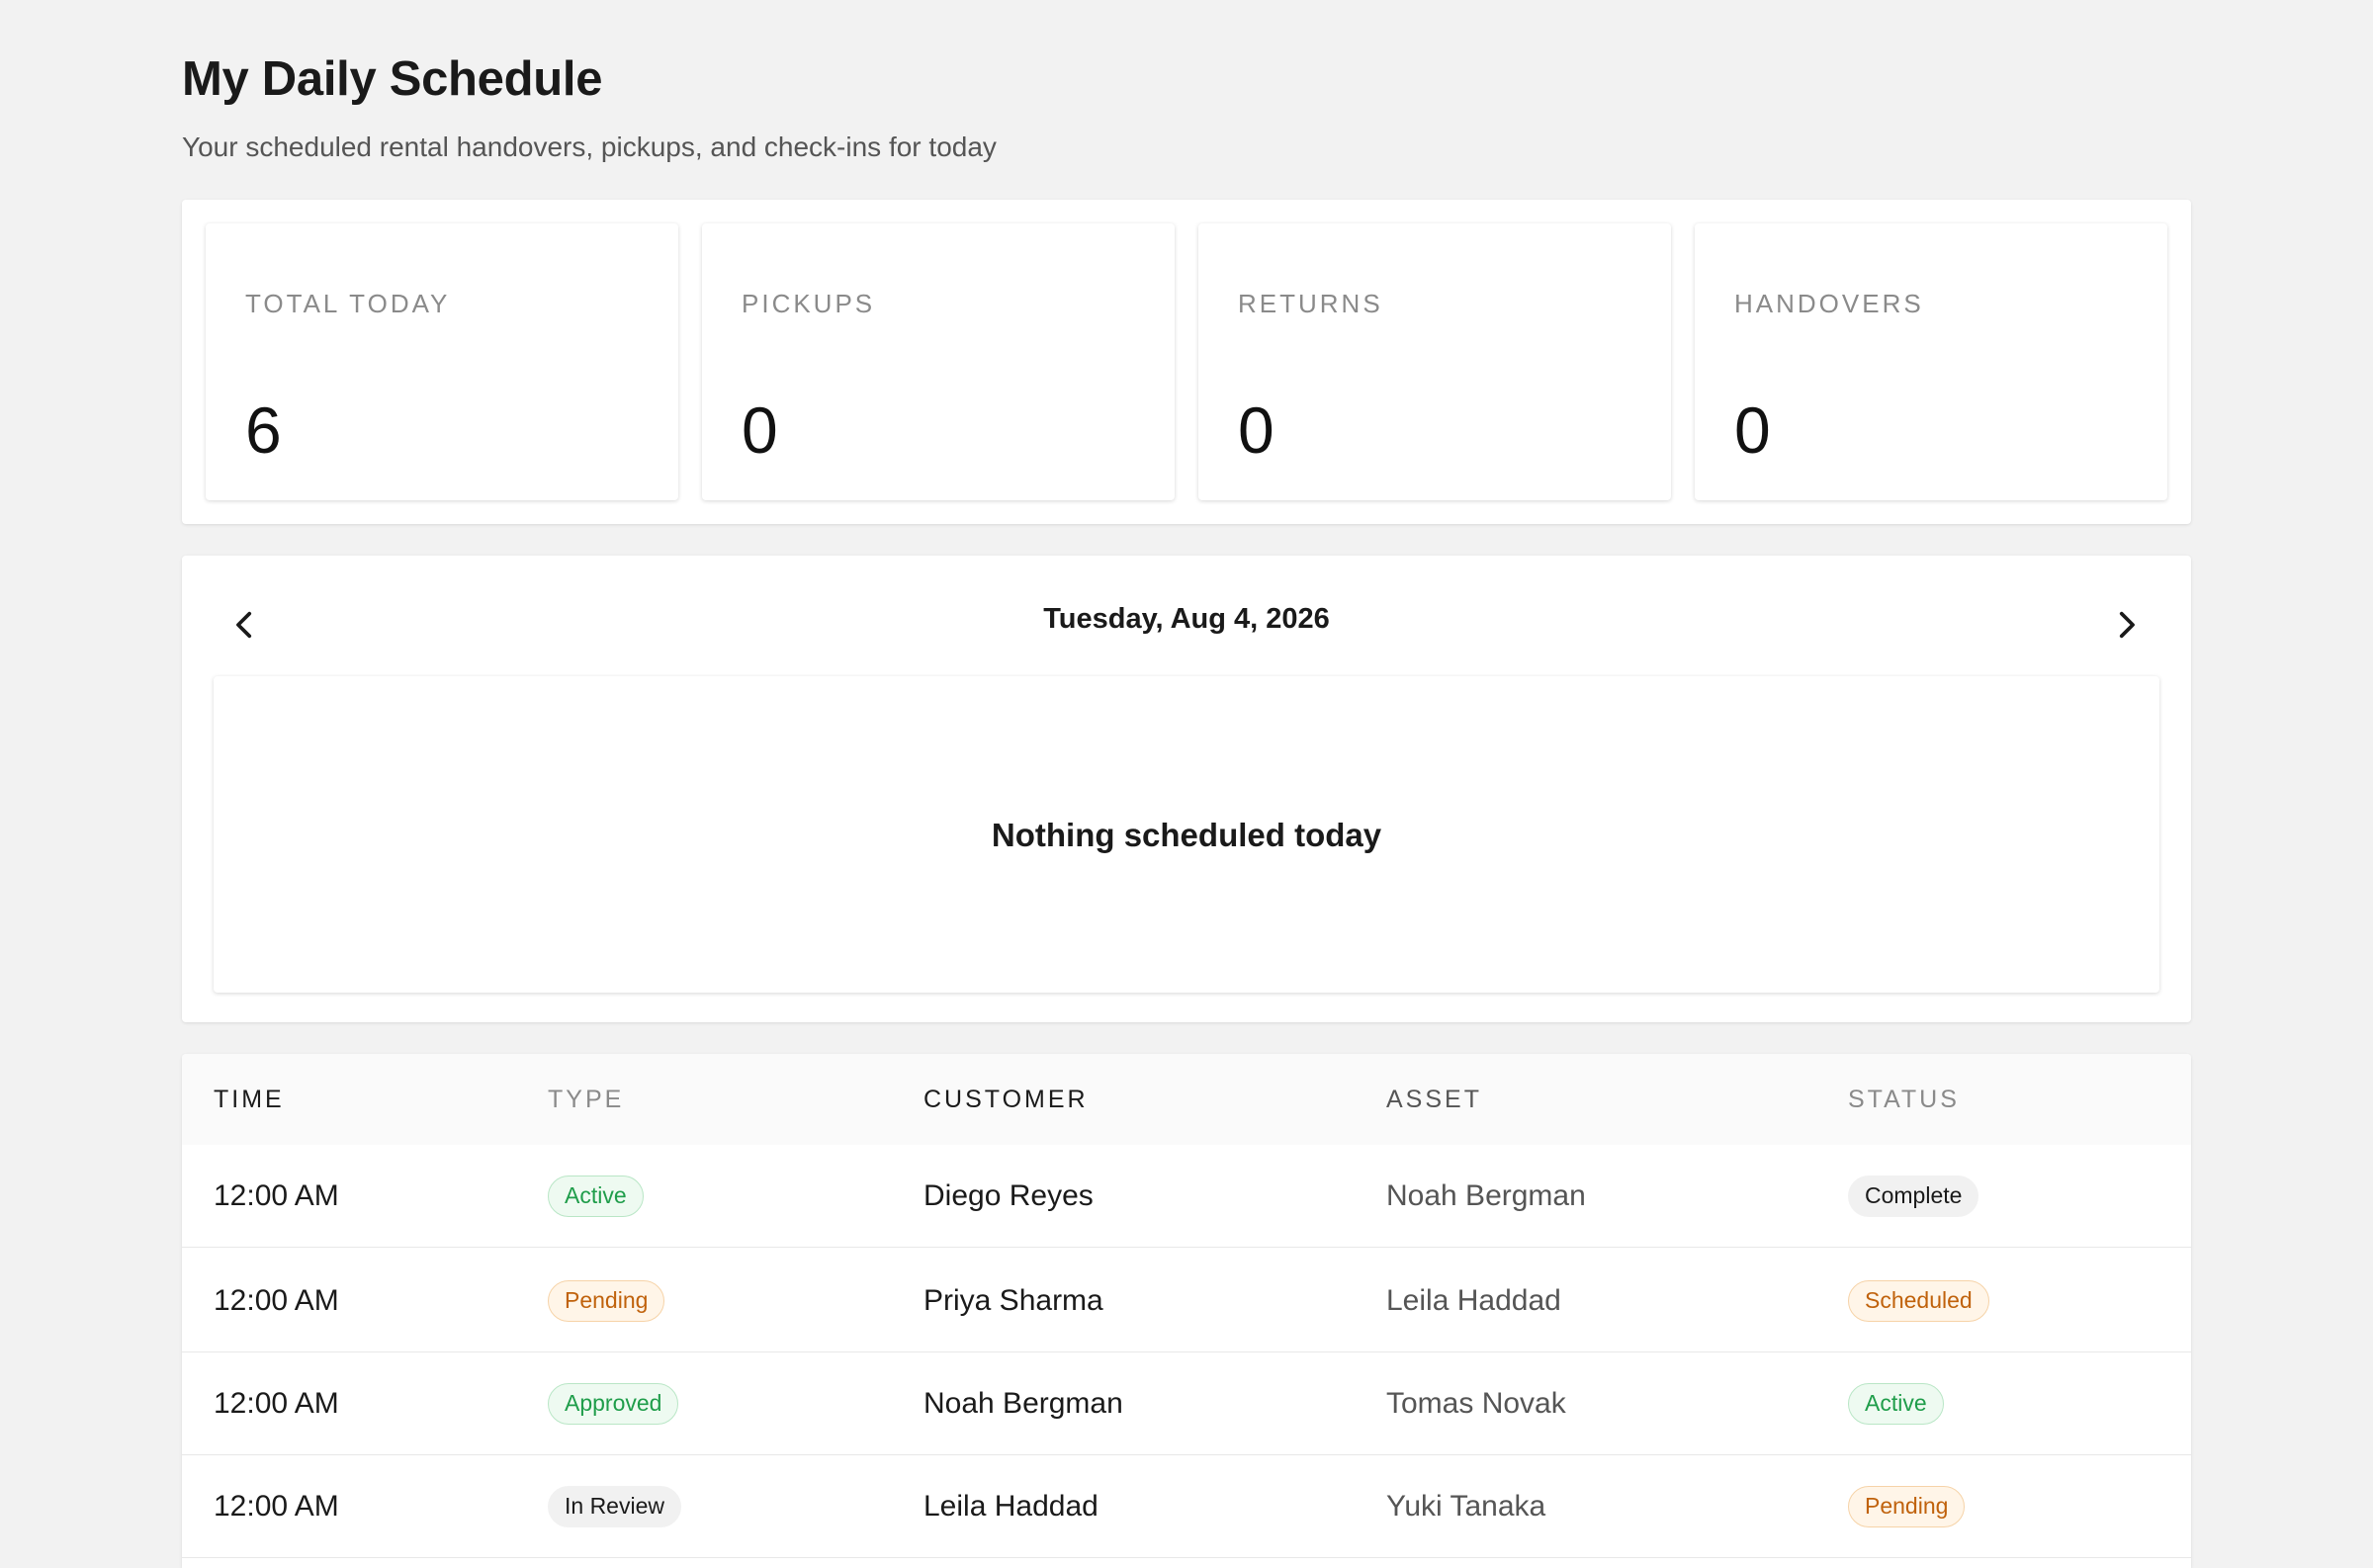  Describe the element at coordinates (1023, 1403) in the screenshot. I see `cell-customer: Noah Bergman` at that location.